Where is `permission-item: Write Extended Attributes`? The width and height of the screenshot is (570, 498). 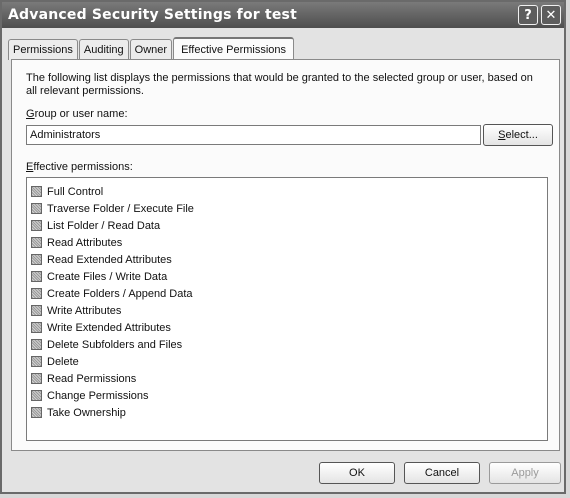
permission-item: Write Extended Attributes is located at coordinates (101, 327).